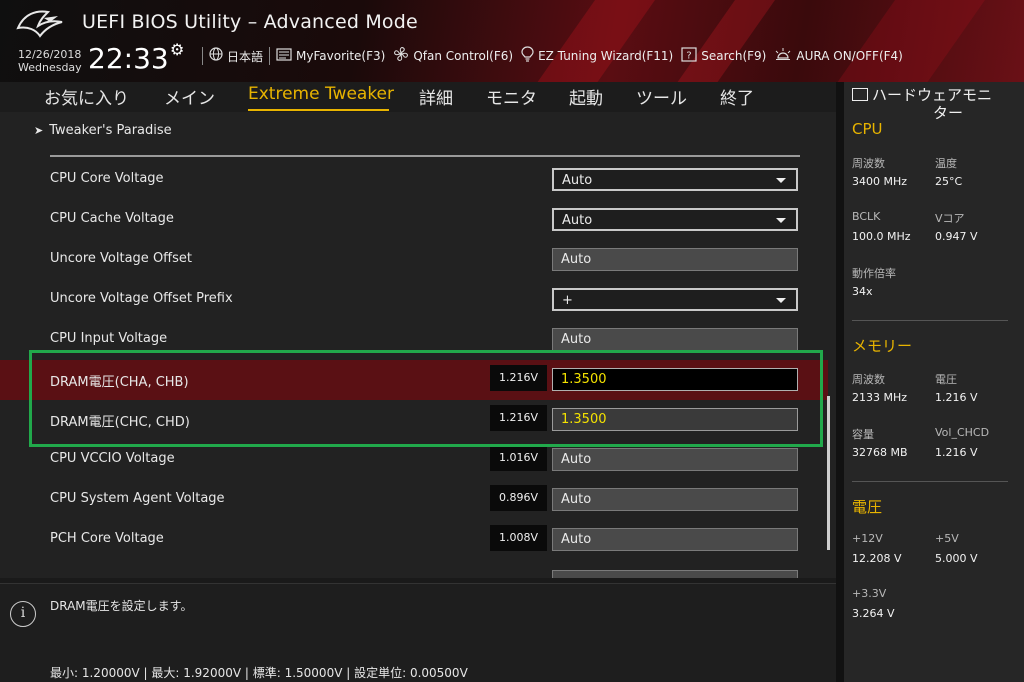  I want to click on mem-freq-label: 周波数, so click(868, 379).